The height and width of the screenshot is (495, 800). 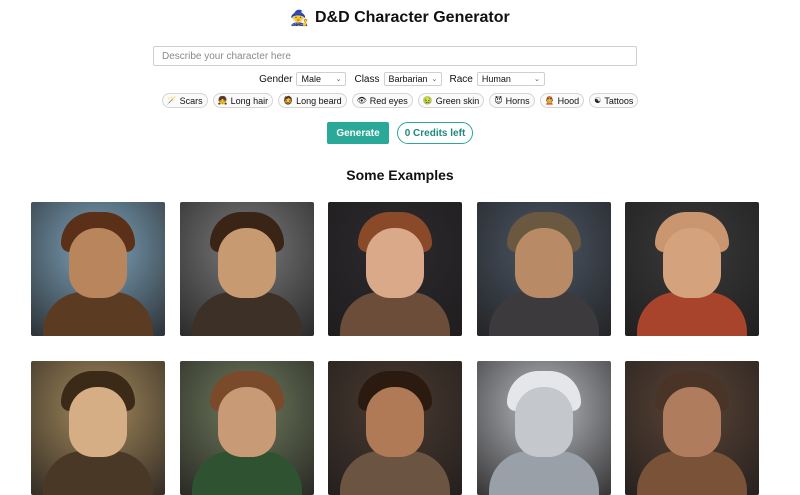 I want to click on trait-chip-label: Long beard, so click(x=319, y=100).